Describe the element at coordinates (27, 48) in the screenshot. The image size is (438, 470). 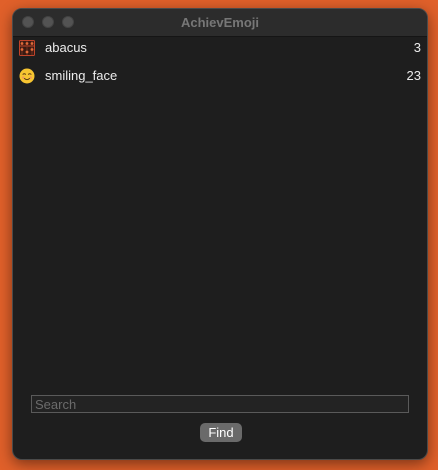
I see `abacus-icon` at that location.